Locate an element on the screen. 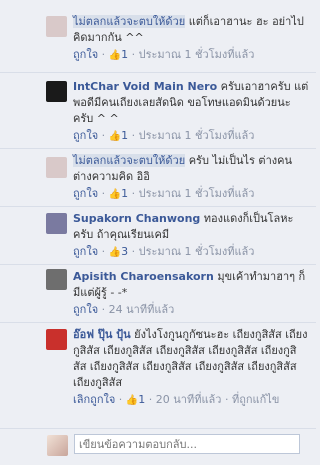  comment-author: Apisith Charoensakorn is located at coordinates (143, 276).